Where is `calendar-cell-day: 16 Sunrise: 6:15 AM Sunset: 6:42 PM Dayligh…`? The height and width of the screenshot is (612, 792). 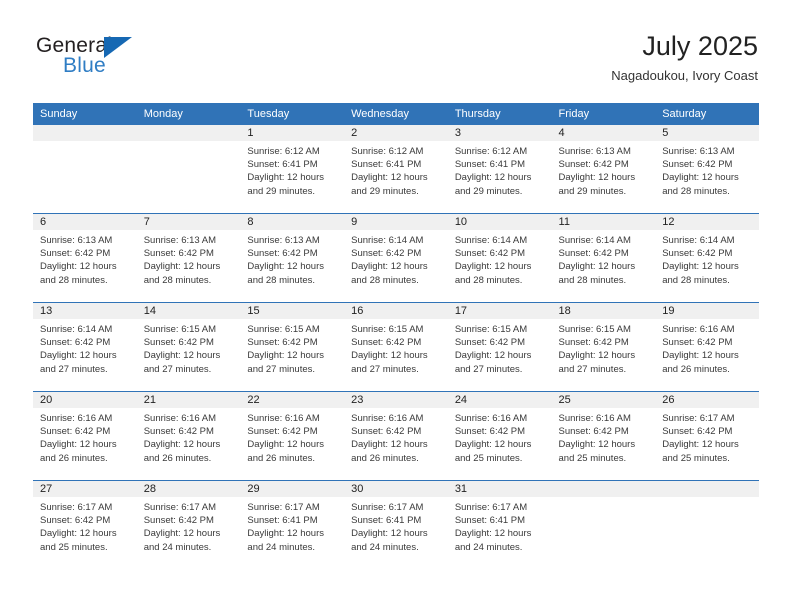 calendar-cell-day: 16 Sunrise: 6:15 AM Sunset: 6:42 PM Dayligh… is located at coordinates (396, 347).